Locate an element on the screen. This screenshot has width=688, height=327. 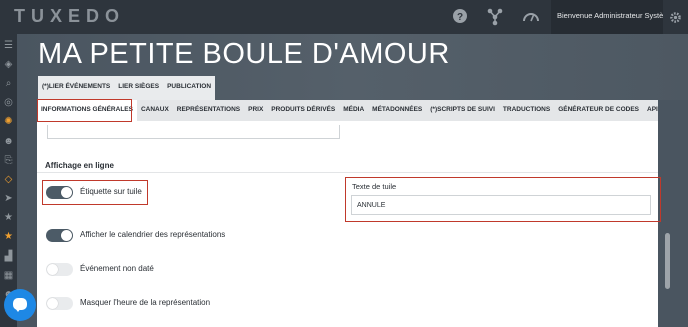
page-title: MA PETITE BOULE D'AMOUR is located at coordinates (244, 54).